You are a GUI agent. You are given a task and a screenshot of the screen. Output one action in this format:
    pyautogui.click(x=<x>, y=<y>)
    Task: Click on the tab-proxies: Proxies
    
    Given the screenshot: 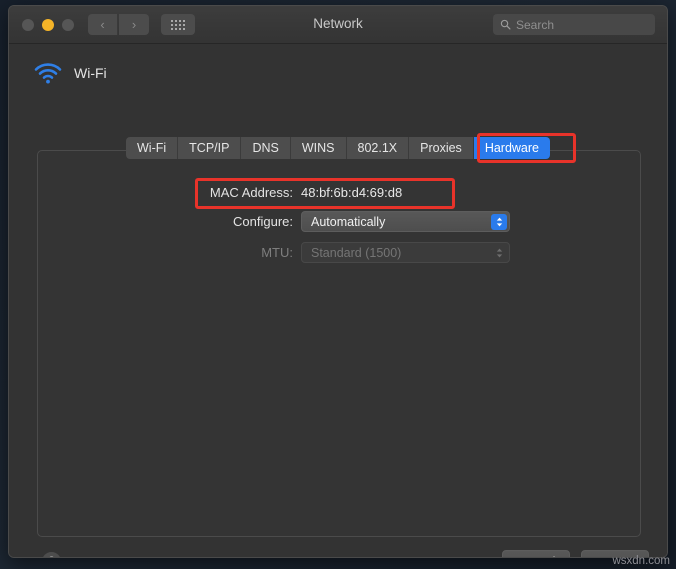 What is the action you would take?
    pyautogui.click(x=441, y=148)
    